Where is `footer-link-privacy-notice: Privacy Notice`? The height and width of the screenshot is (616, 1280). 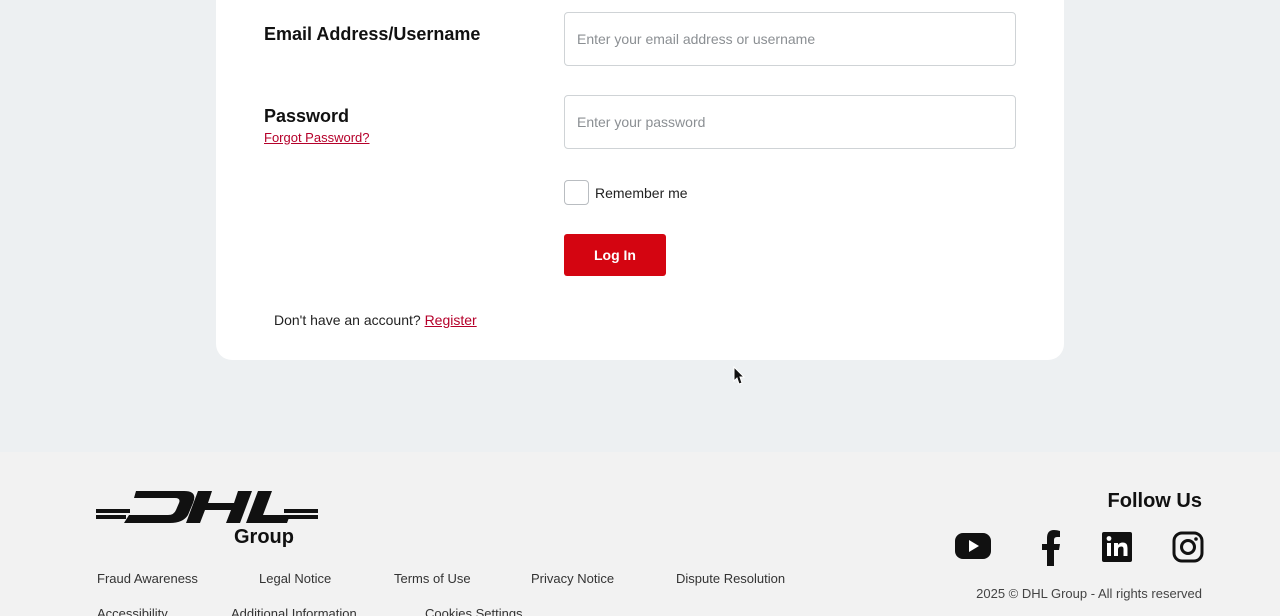
footer-link-privacy-notice: Privacy Notice is located at coordinates (572, 578).